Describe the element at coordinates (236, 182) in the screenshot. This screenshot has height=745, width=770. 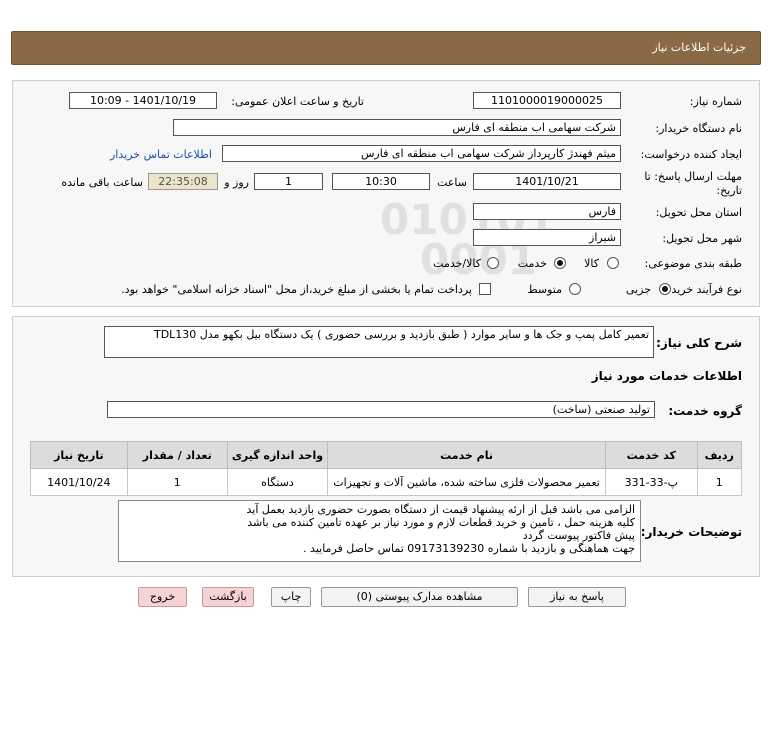
I see `days-label: روز و` at that location.